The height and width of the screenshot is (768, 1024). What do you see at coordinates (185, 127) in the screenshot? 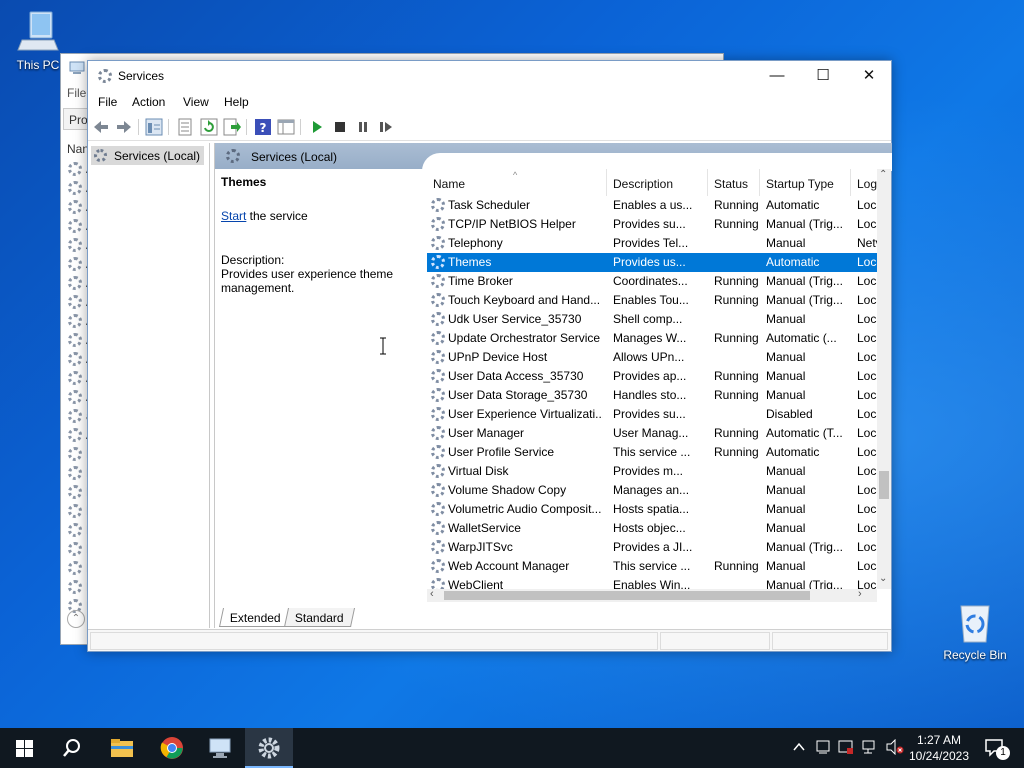
I see `properties-icon` at bounding box center [185, 127].